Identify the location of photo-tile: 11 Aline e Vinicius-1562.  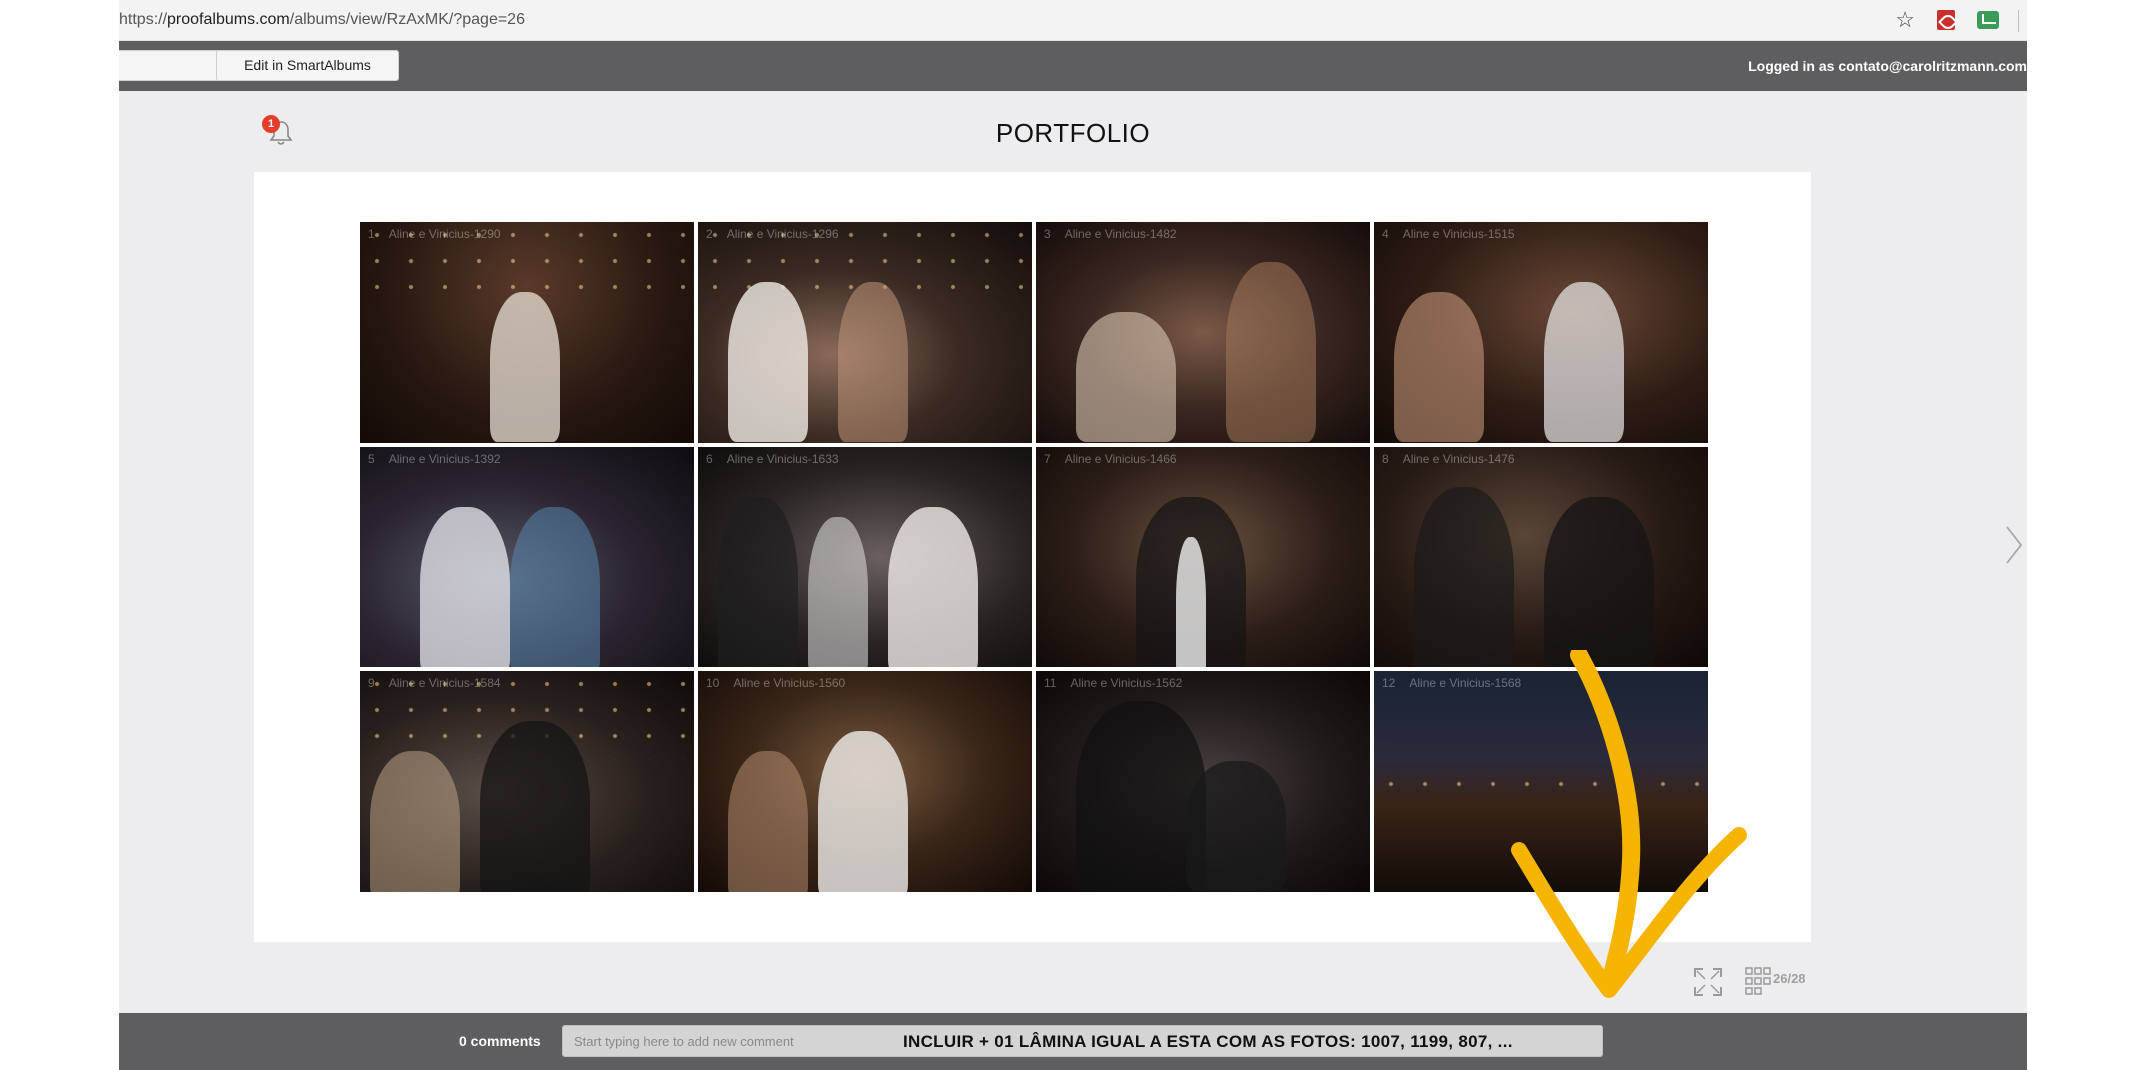
(1203, 781).